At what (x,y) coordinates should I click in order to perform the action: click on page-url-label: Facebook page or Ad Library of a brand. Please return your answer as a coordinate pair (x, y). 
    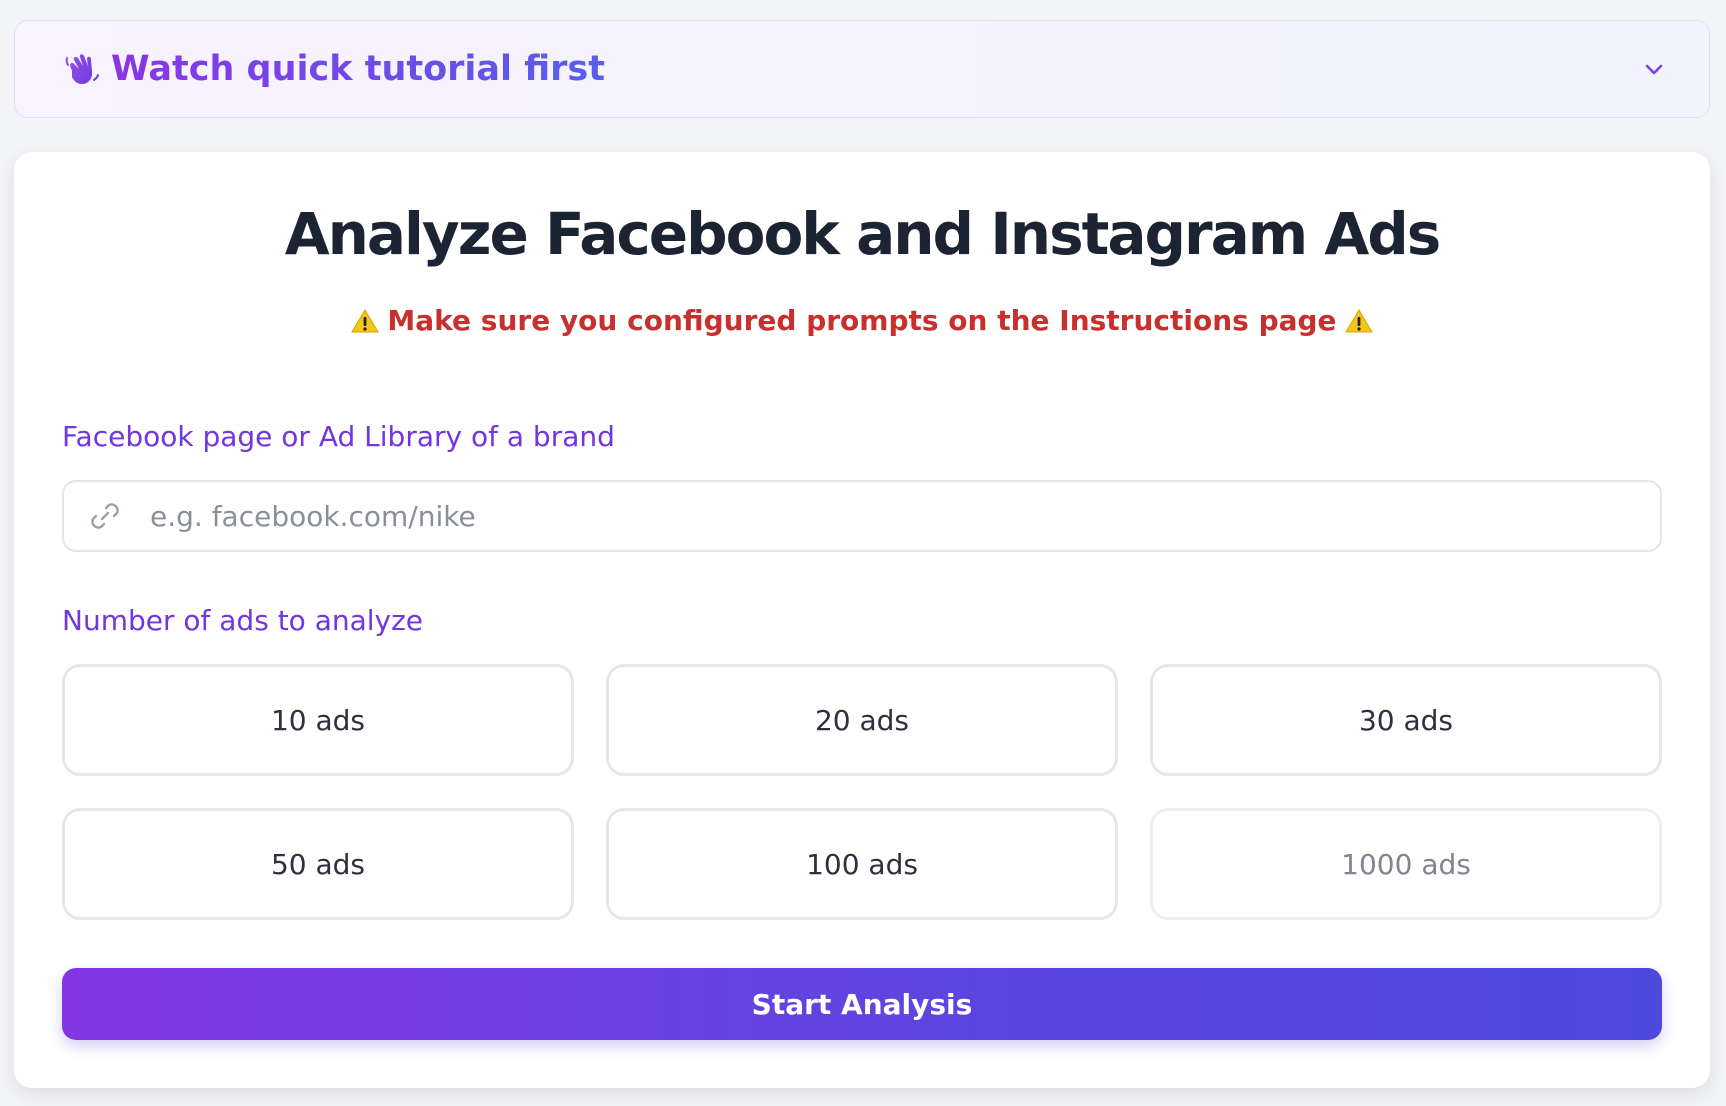
    Looking at the image, I should click on (338, 436).